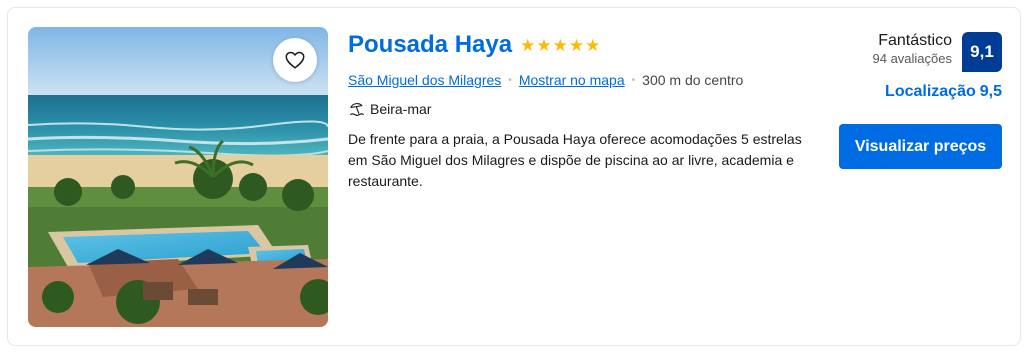 The height and width of the screenshot is (352, 1027). I want to click on location-score-value: 9,5, so click(990, 91).